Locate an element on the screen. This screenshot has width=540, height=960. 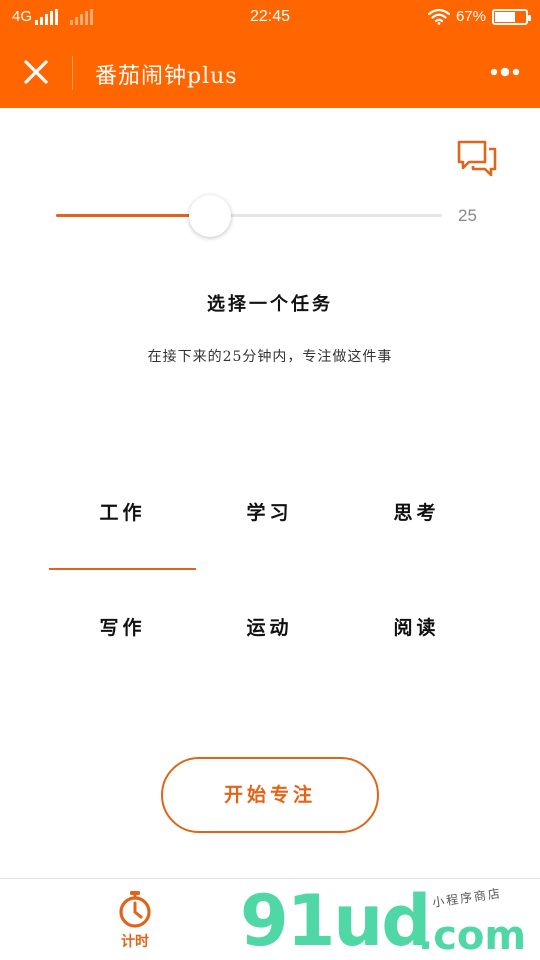
page-title: 番茄闹钟plus is located at coordinates (166, 76).